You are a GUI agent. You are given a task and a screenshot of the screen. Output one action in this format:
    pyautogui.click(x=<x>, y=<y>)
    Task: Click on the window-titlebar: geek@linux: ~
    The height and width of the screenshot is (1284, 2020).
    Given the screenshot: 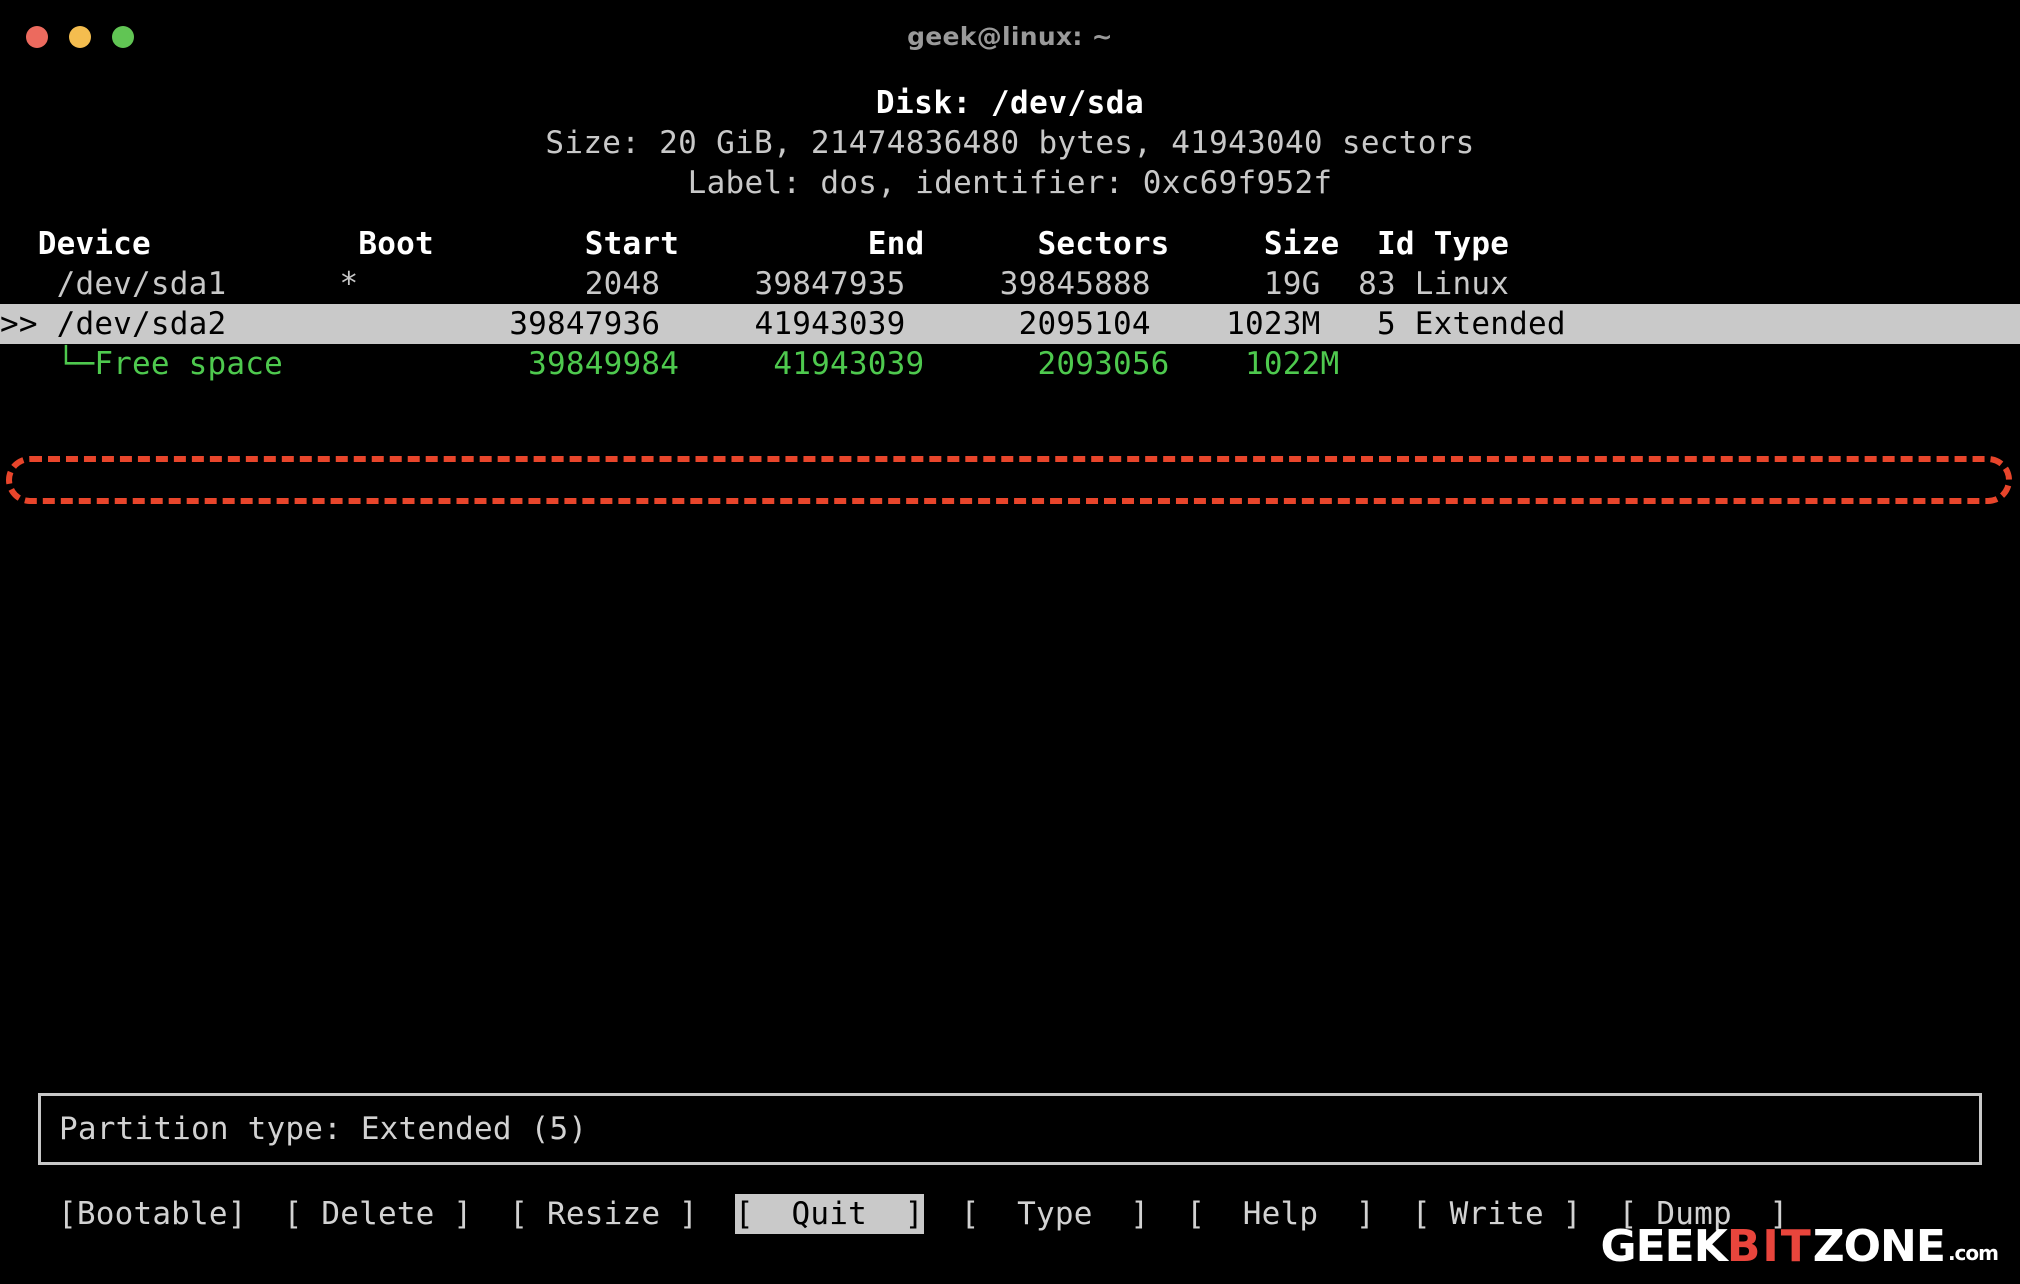 What is the action you would take?
    pyautogui.click(x=1010, y=36)
    